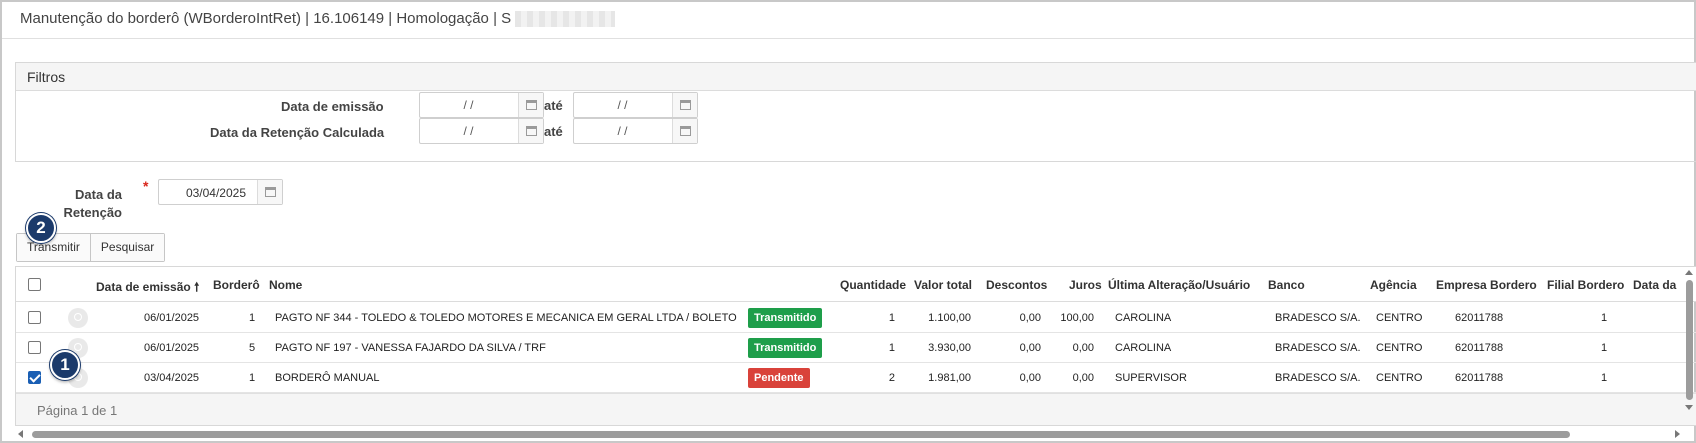  I want to click on cell-juros: 100,00, so click(1077, 318).